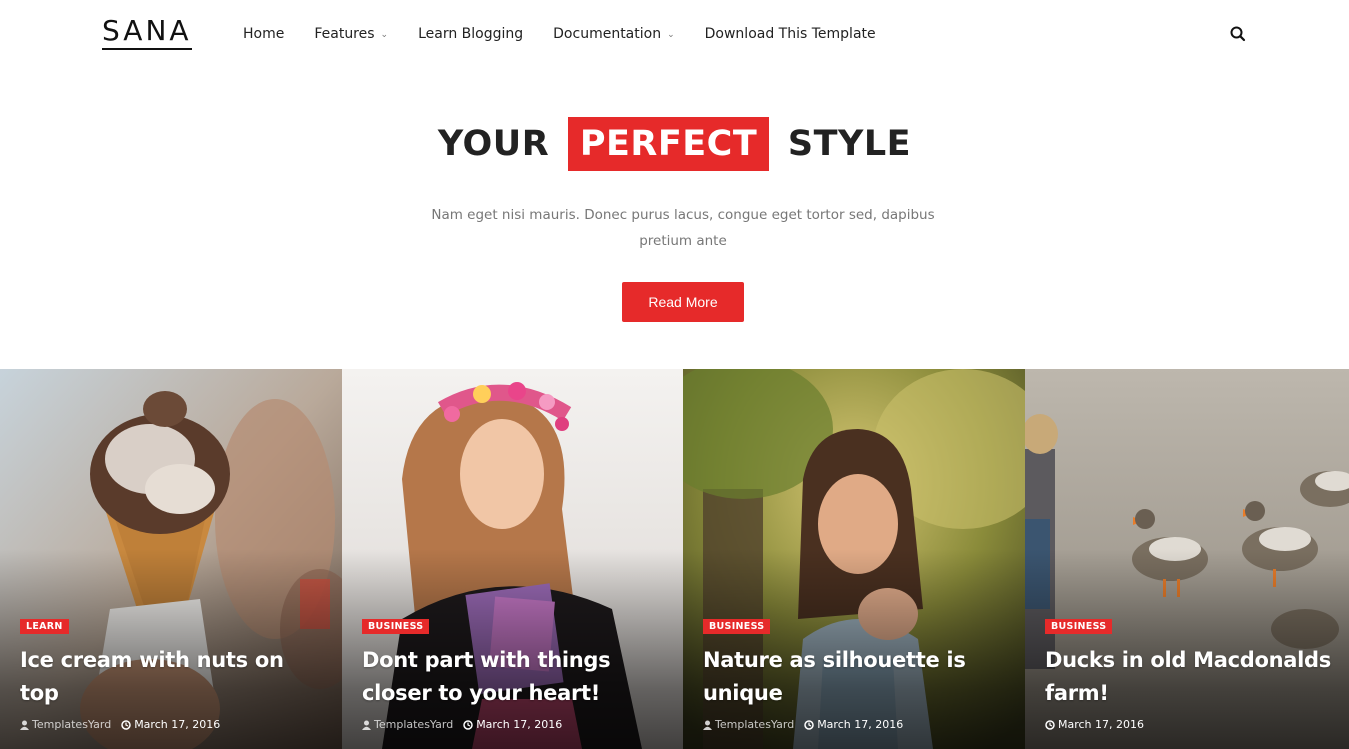 The width and height of the screenshot is (1349, 749). Describe the element at coordinates (493, 144) in the screenshot. I see `hero-title-before: YOUR` at that location.